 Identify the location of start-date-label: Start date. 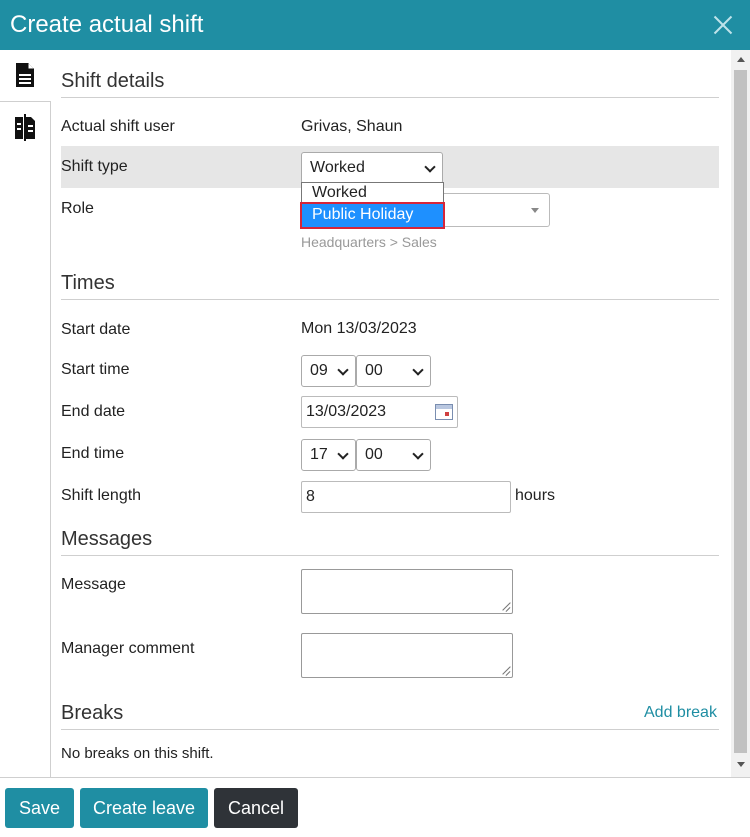
(96, 329).